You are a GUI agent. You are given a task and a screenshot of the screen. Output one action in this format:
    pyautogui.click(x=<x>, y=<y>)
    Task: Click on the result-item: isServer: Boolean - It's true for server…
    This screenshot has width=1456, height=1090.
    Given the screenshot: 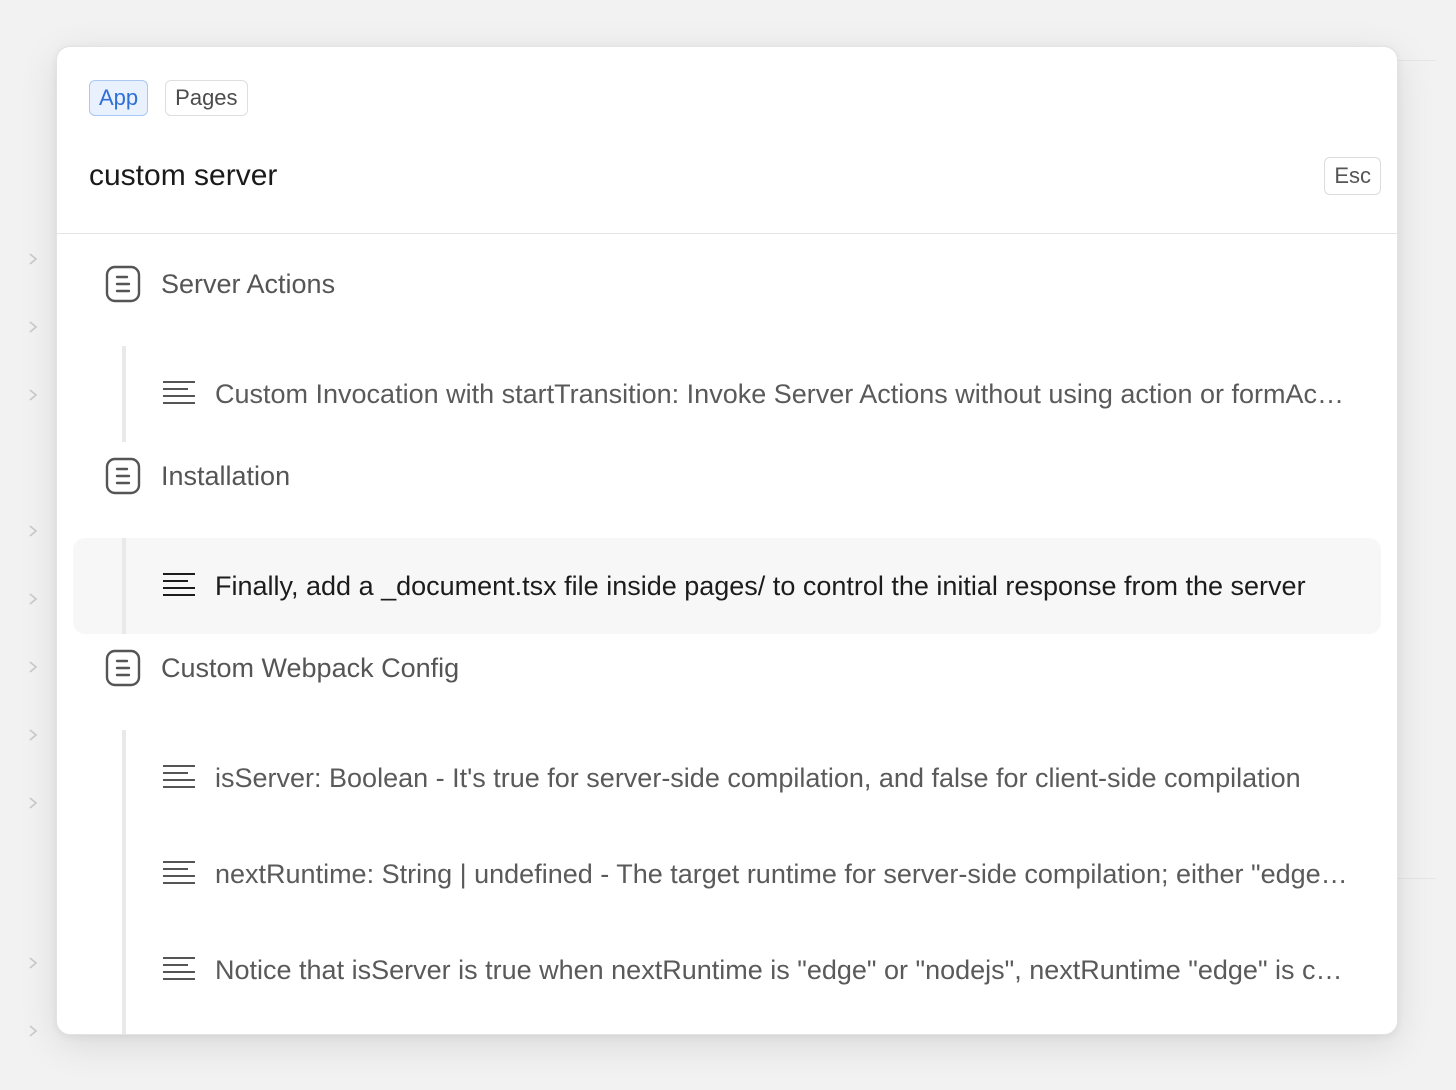 What is the action you would take?
    pyautogui.click(x=727, y=778)
    